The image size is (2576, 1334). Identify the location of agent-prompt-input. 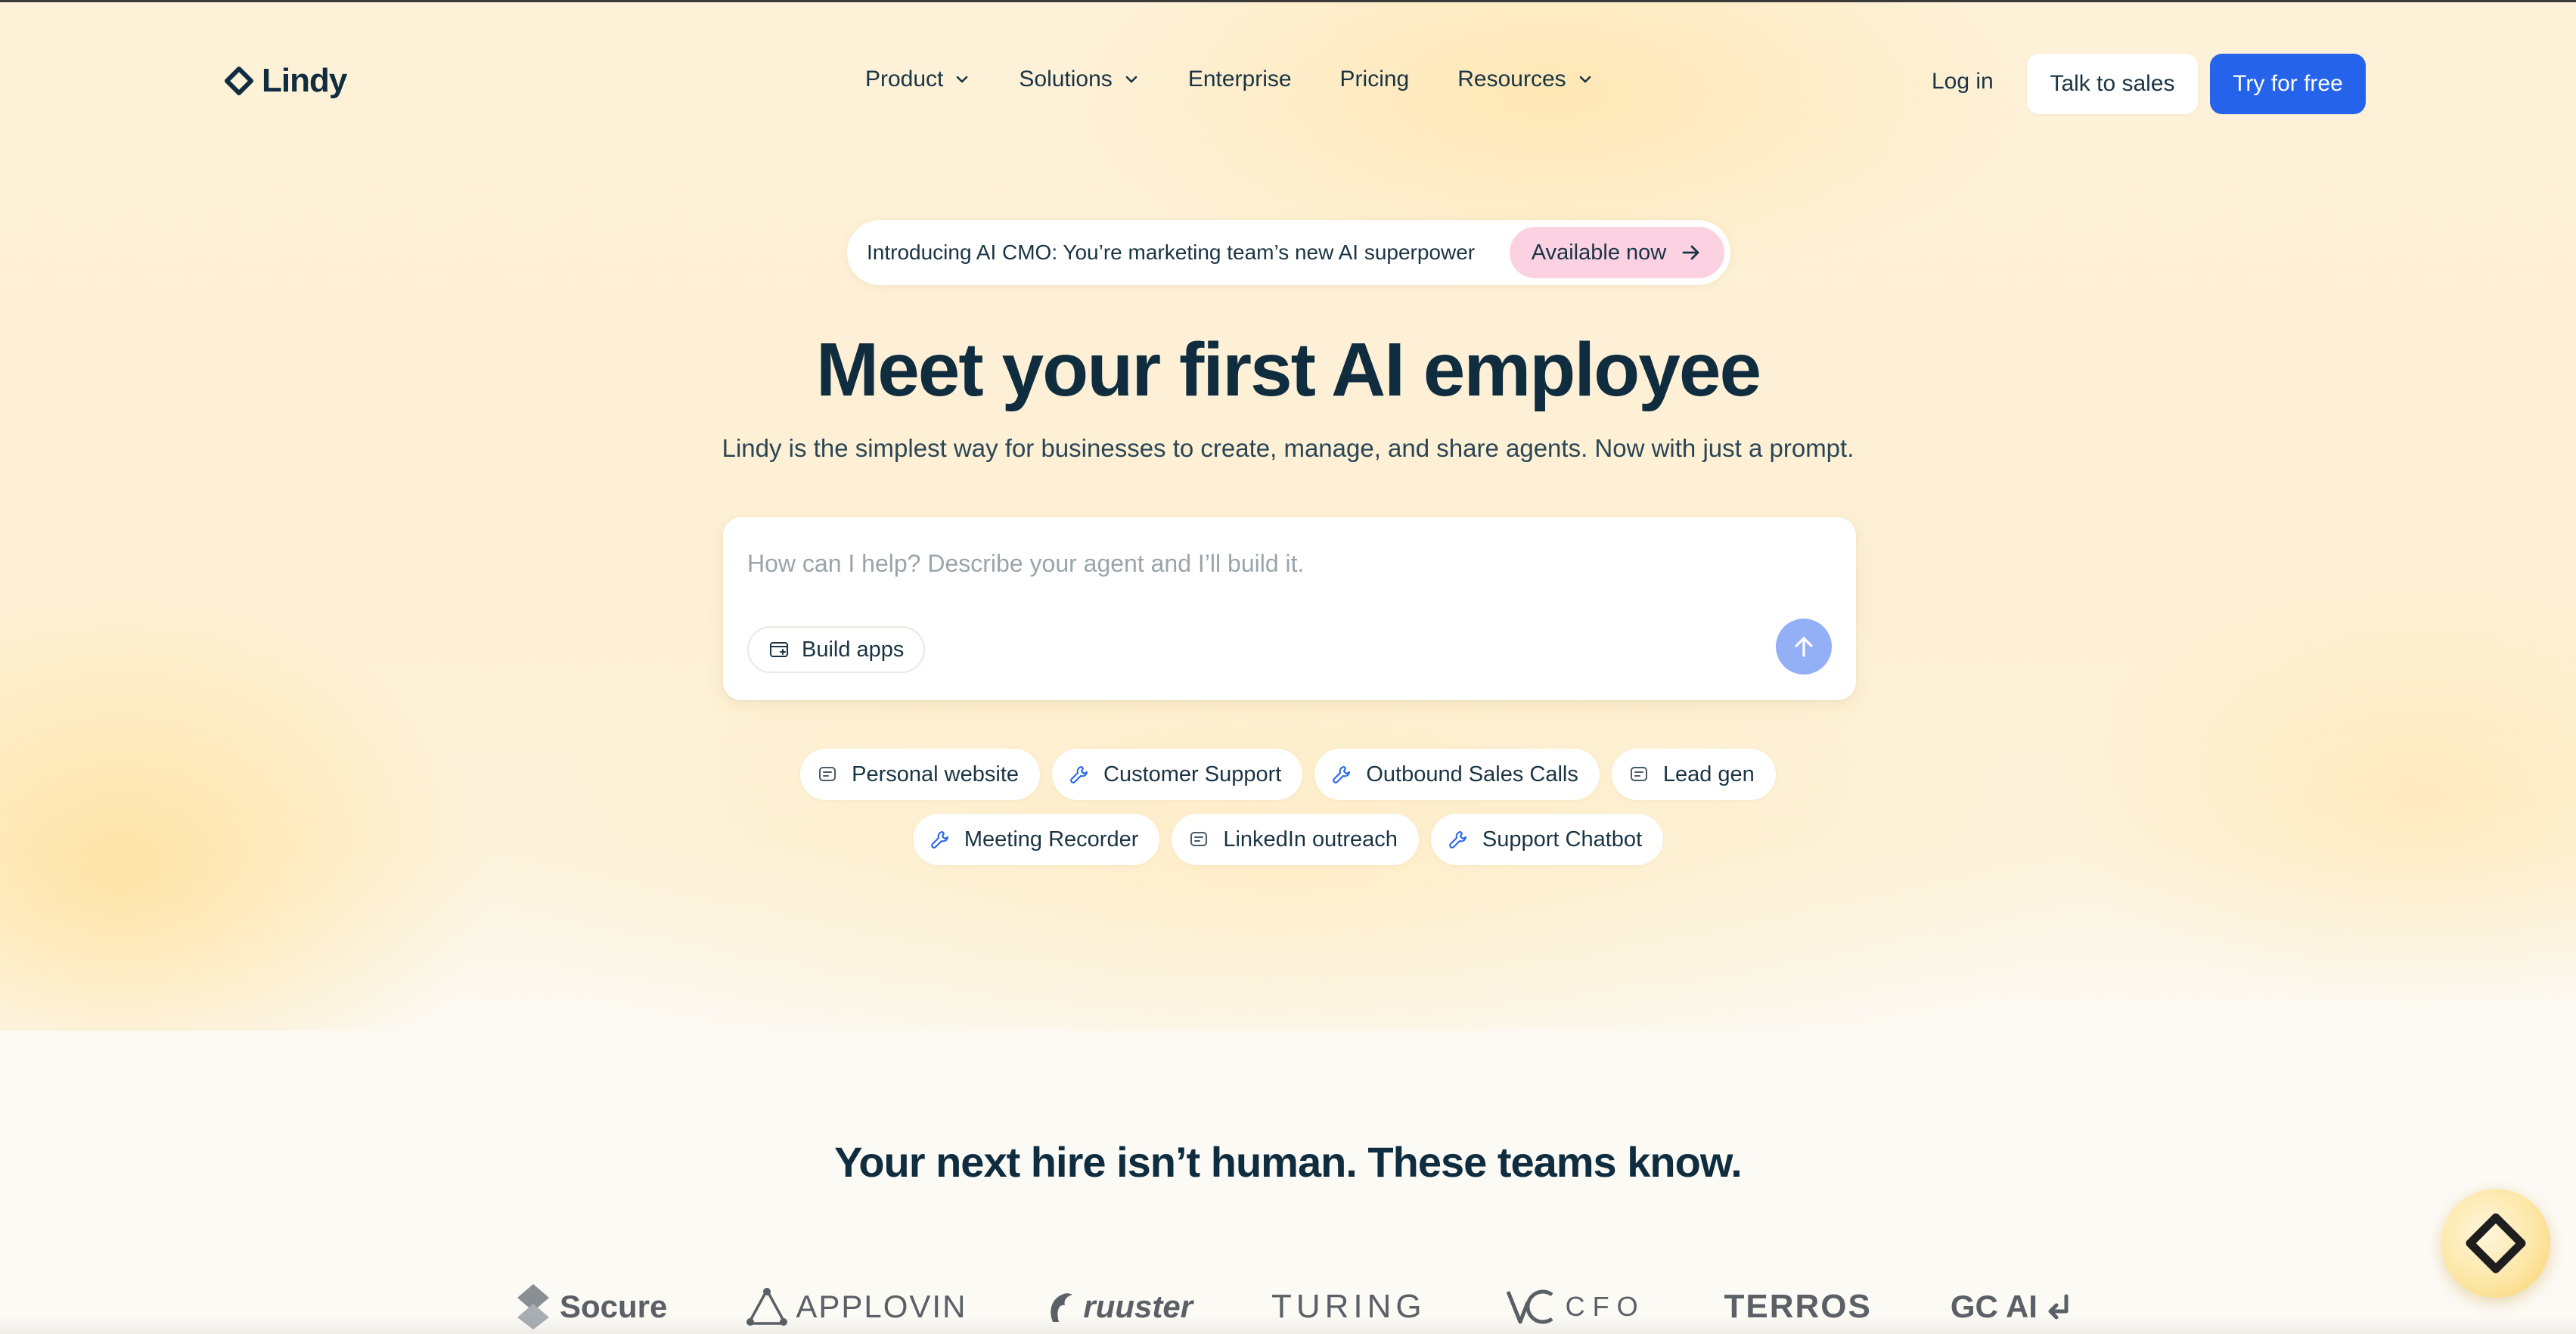
(1276, 563).